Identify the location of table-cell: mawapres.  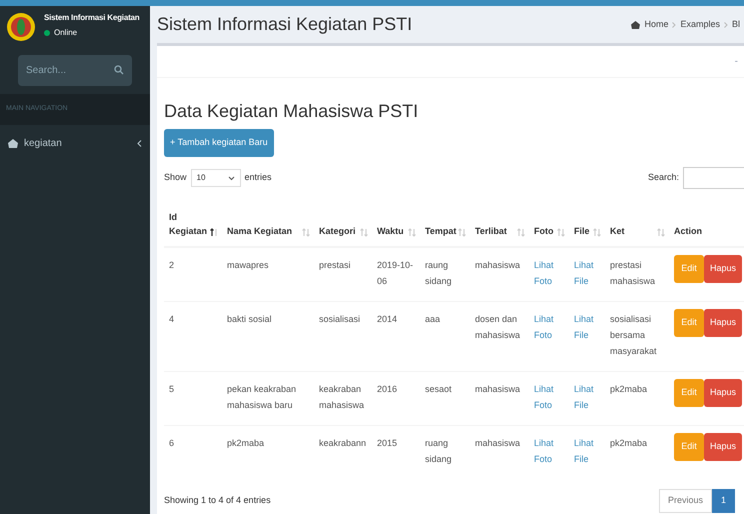
(248, 265).